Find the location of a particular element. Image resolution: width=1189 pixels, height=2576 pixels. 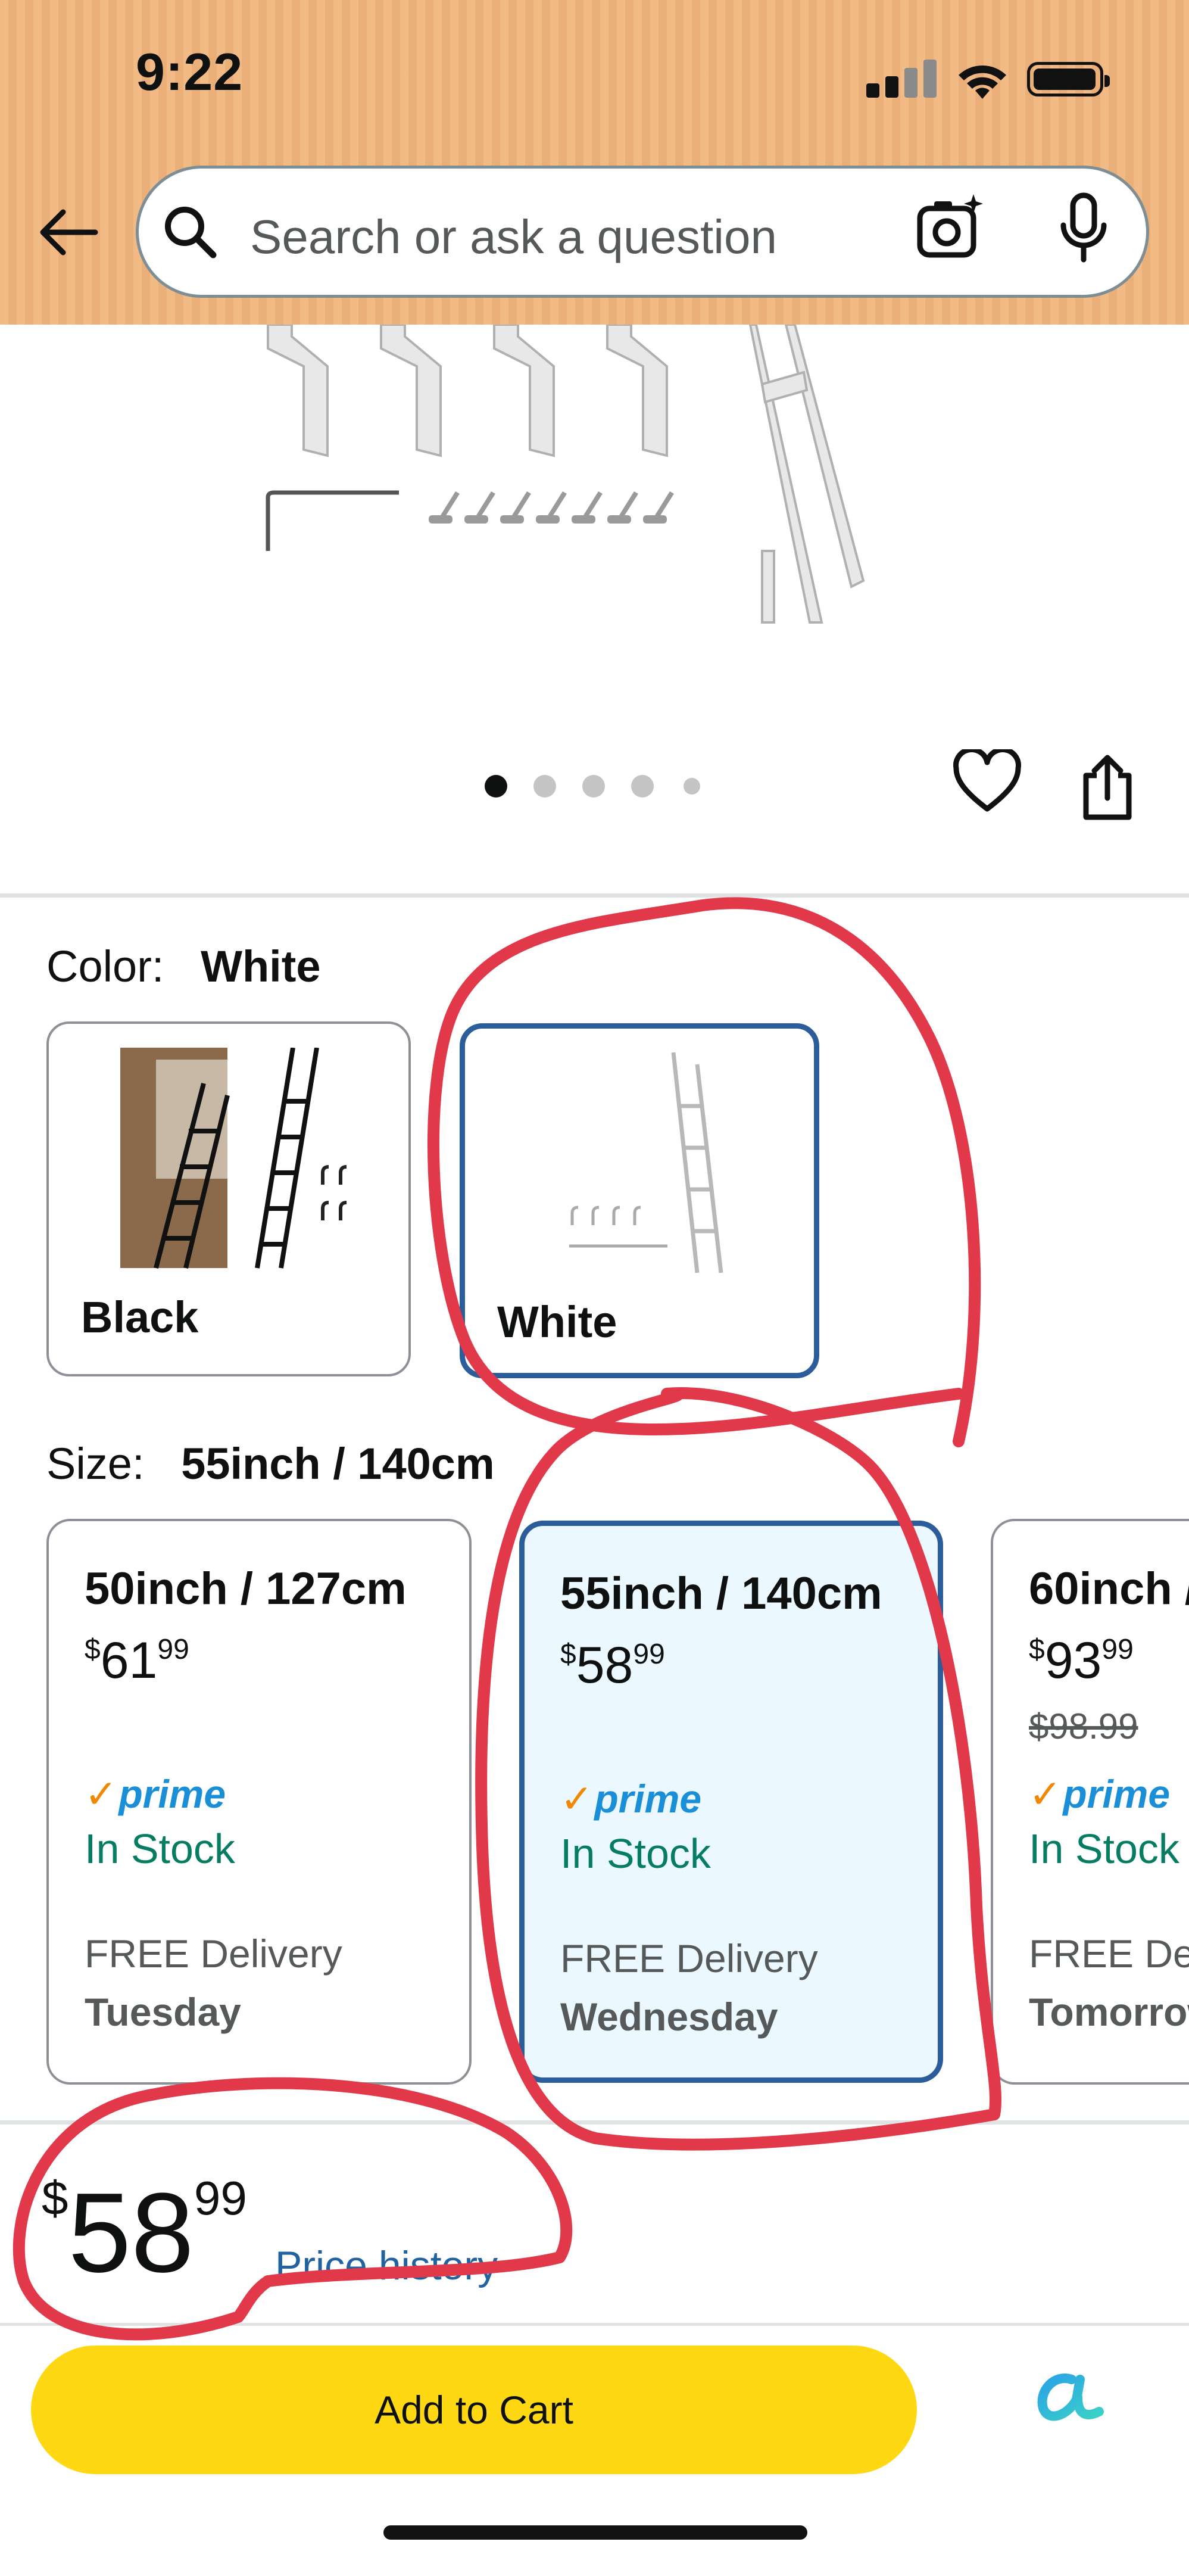

battery-icon is located at coordinates (1068, 79).